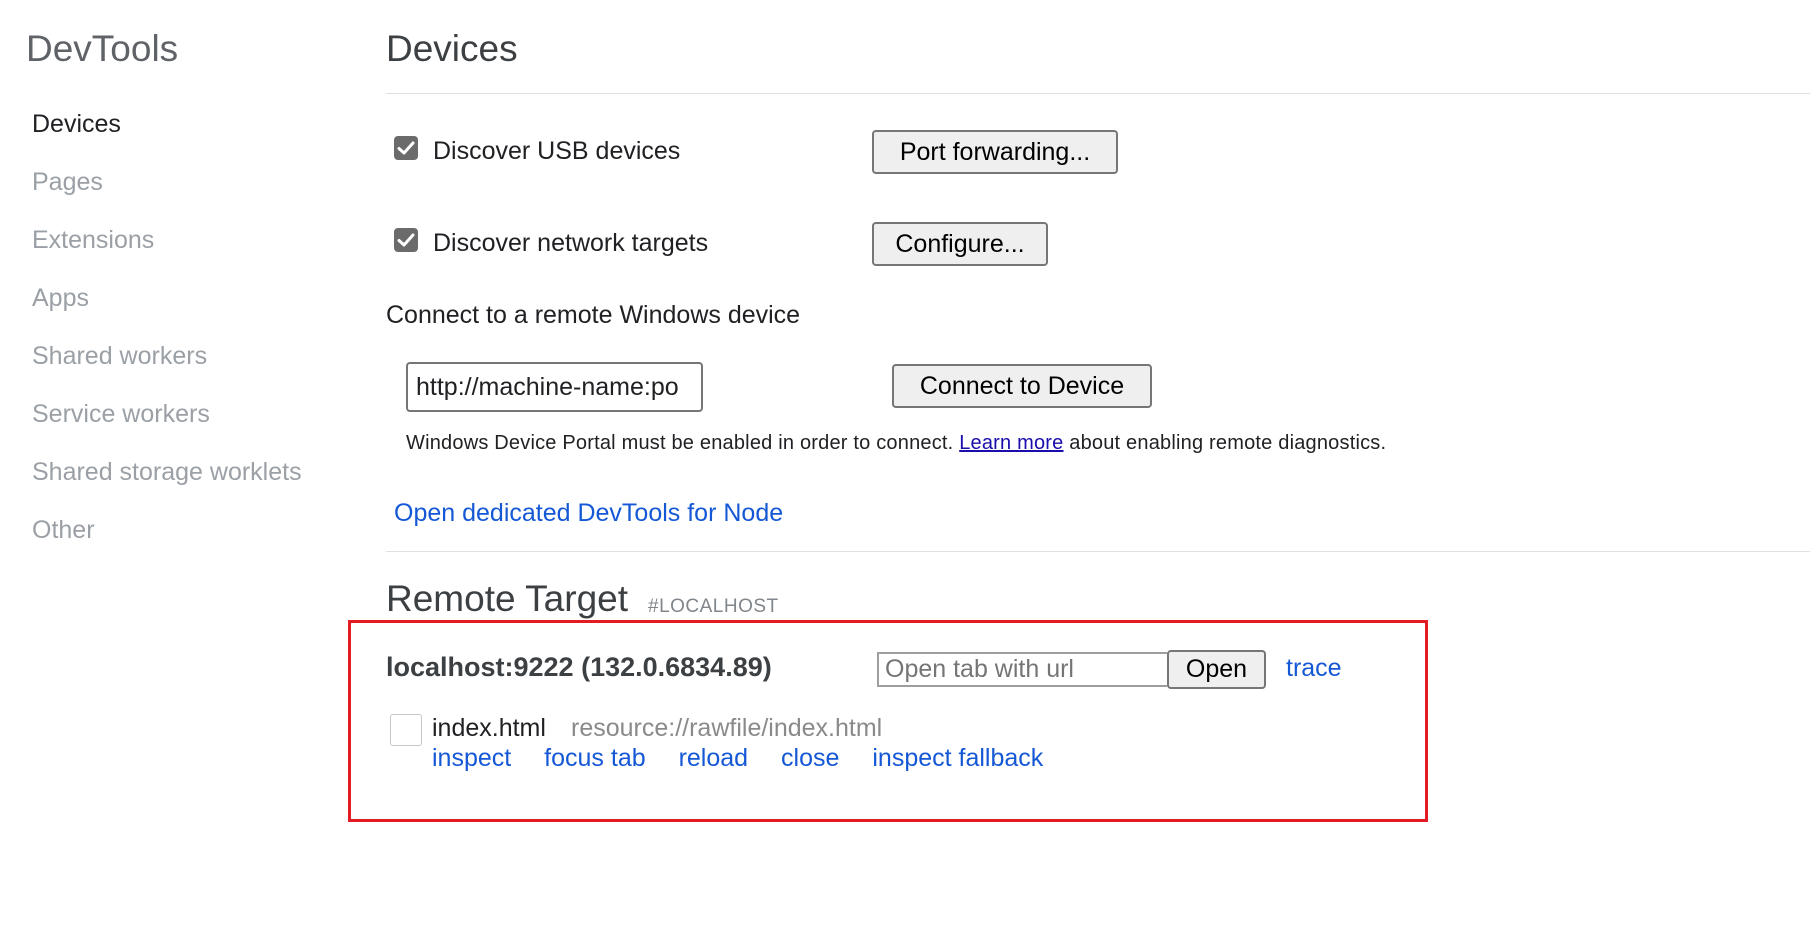  I want to click on sidebar-item-extensions: Extensions, so click(167, 251).